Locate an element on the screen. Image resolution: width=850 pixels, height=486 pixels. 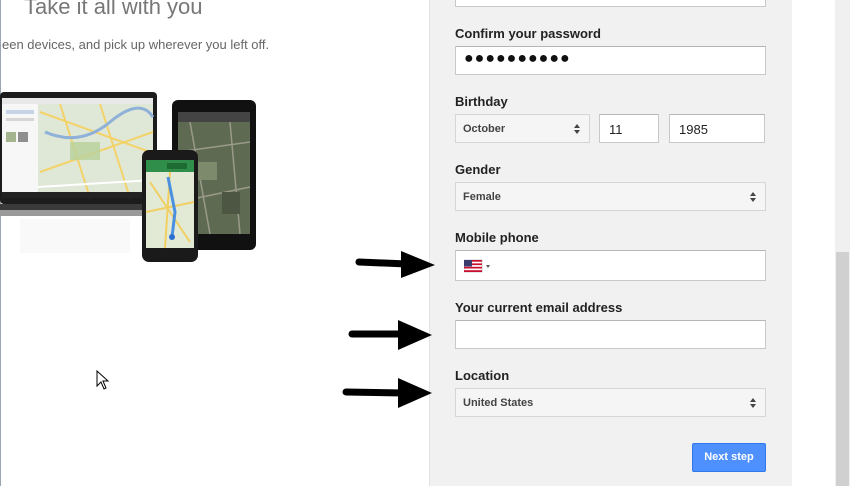
country-code-dropdown is located at coordinates (478, 266).